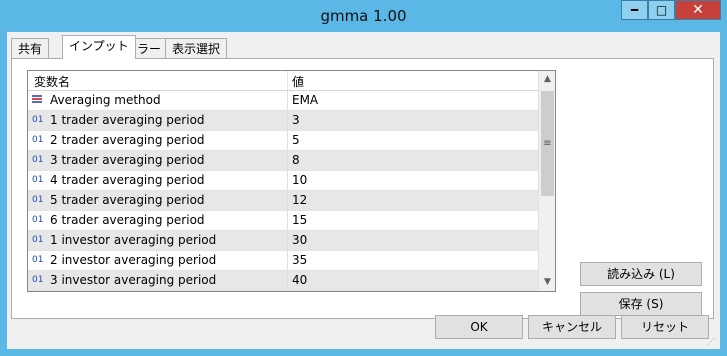 This screenshot has height=356, width=727. Describe the element at coordinates (283, 81) in the screenshot. I see `grid-header: 変数名 値` at that location.